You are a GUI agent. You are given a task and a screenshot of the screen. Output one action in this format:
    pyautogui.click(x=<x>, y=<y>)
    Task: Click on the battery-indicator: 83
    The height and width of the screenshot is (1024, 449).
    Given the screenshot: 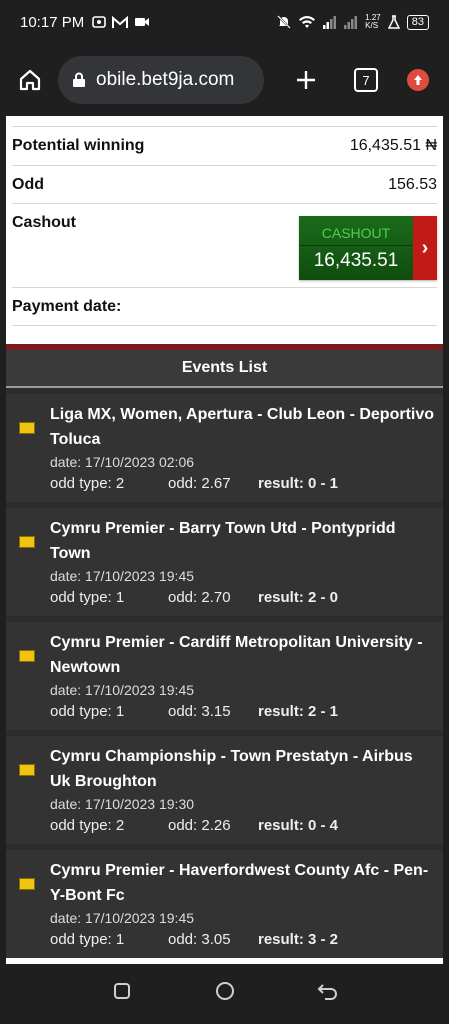 What is the action you would take?
    pyautogui.click(x=417, y=22)
    